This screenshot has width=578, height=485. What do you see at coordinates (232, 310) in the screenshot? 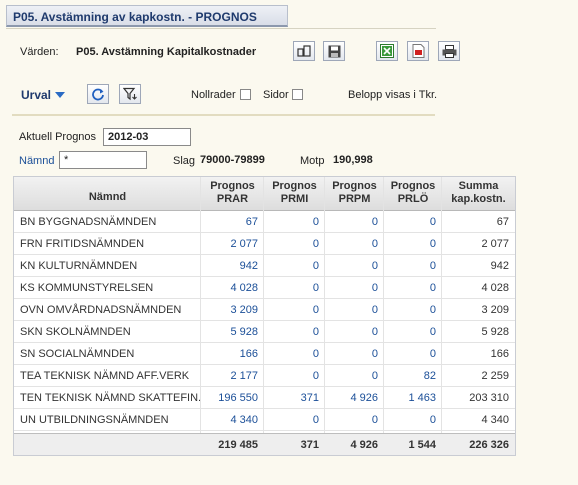
I see `cell-prar: 3 209` at bounding box center [232, 310].